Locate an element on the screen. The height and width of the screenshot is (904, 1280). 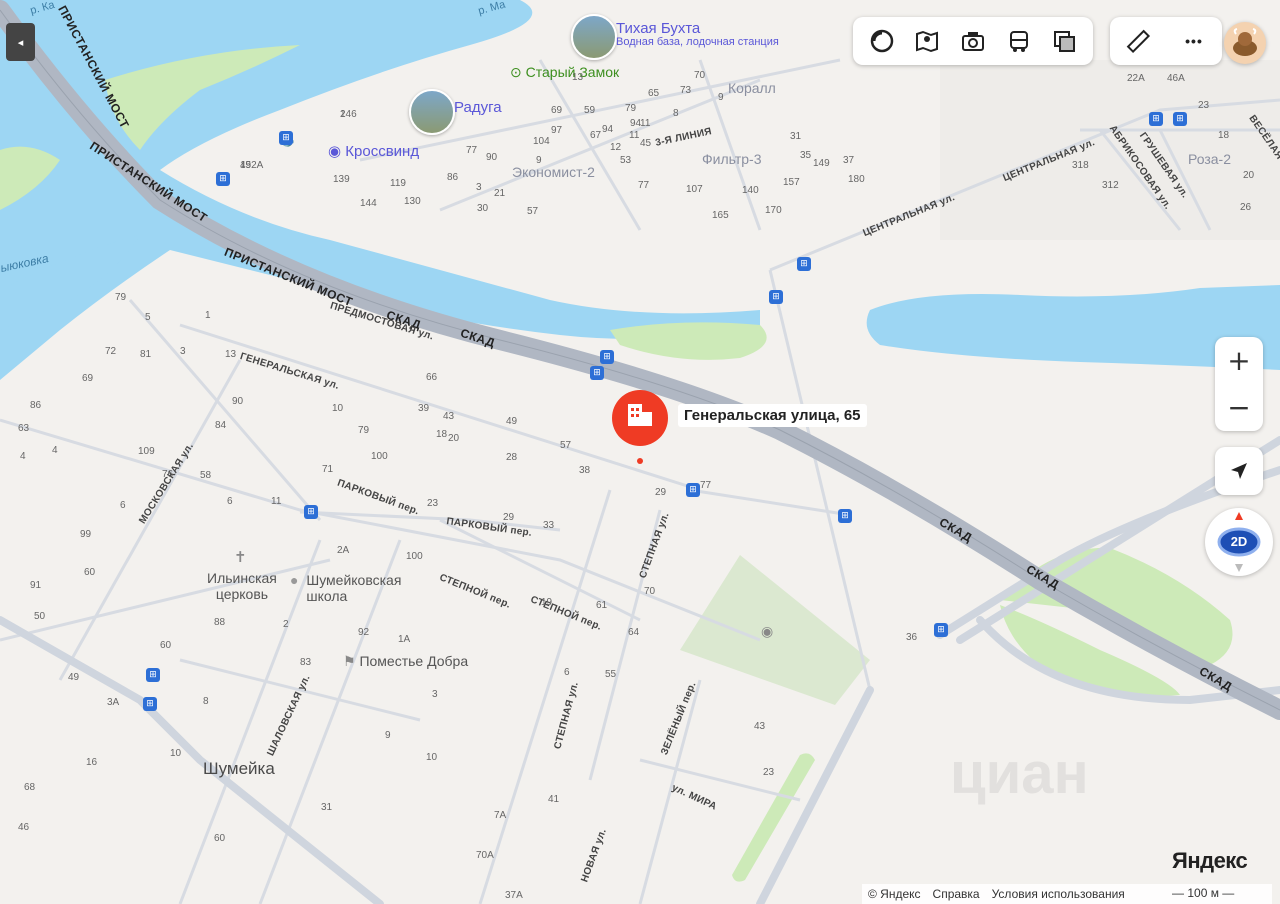
house-number: 76 is located at coordinates (168, 474).